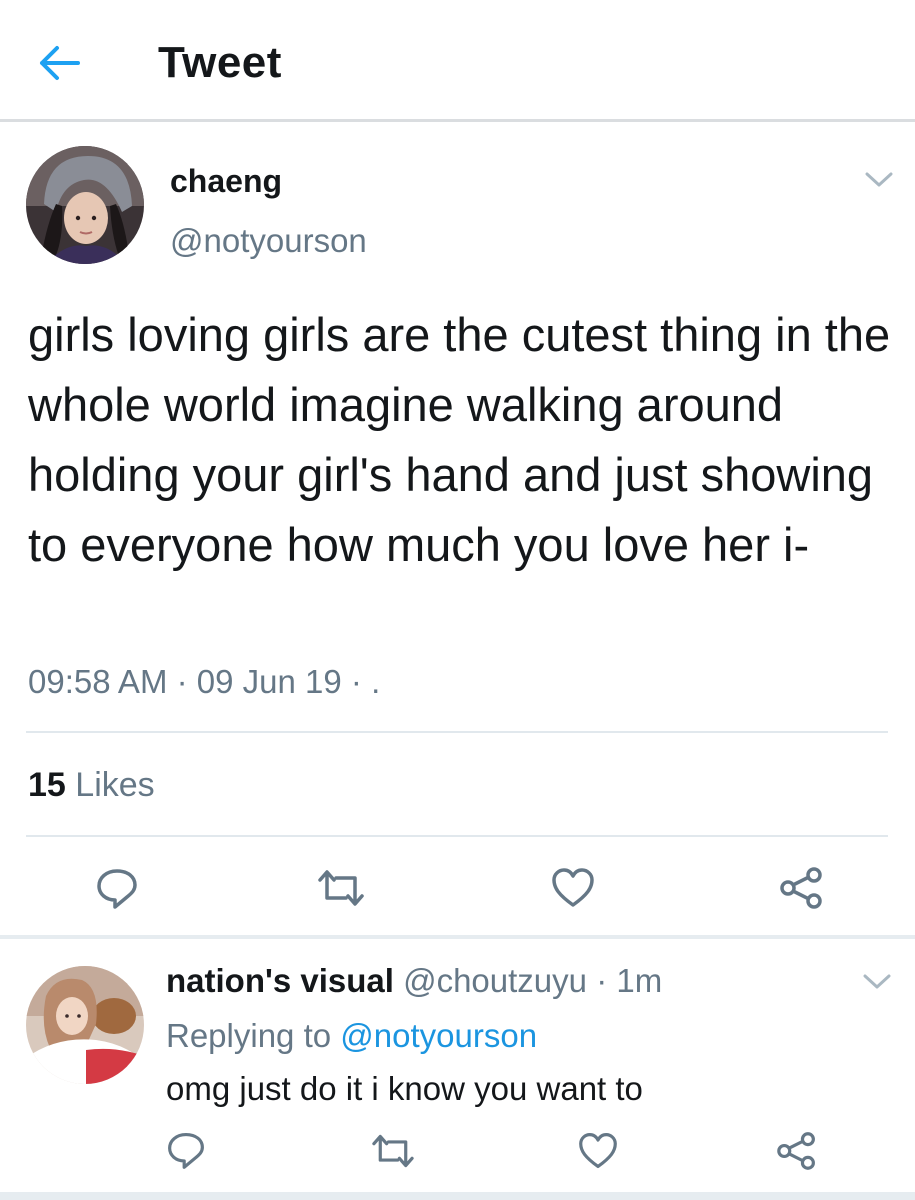  What do you see at coordinates (457, 61) in the screenshot?
I see `top-bar: Tweet` at bounding box center [457, 61].